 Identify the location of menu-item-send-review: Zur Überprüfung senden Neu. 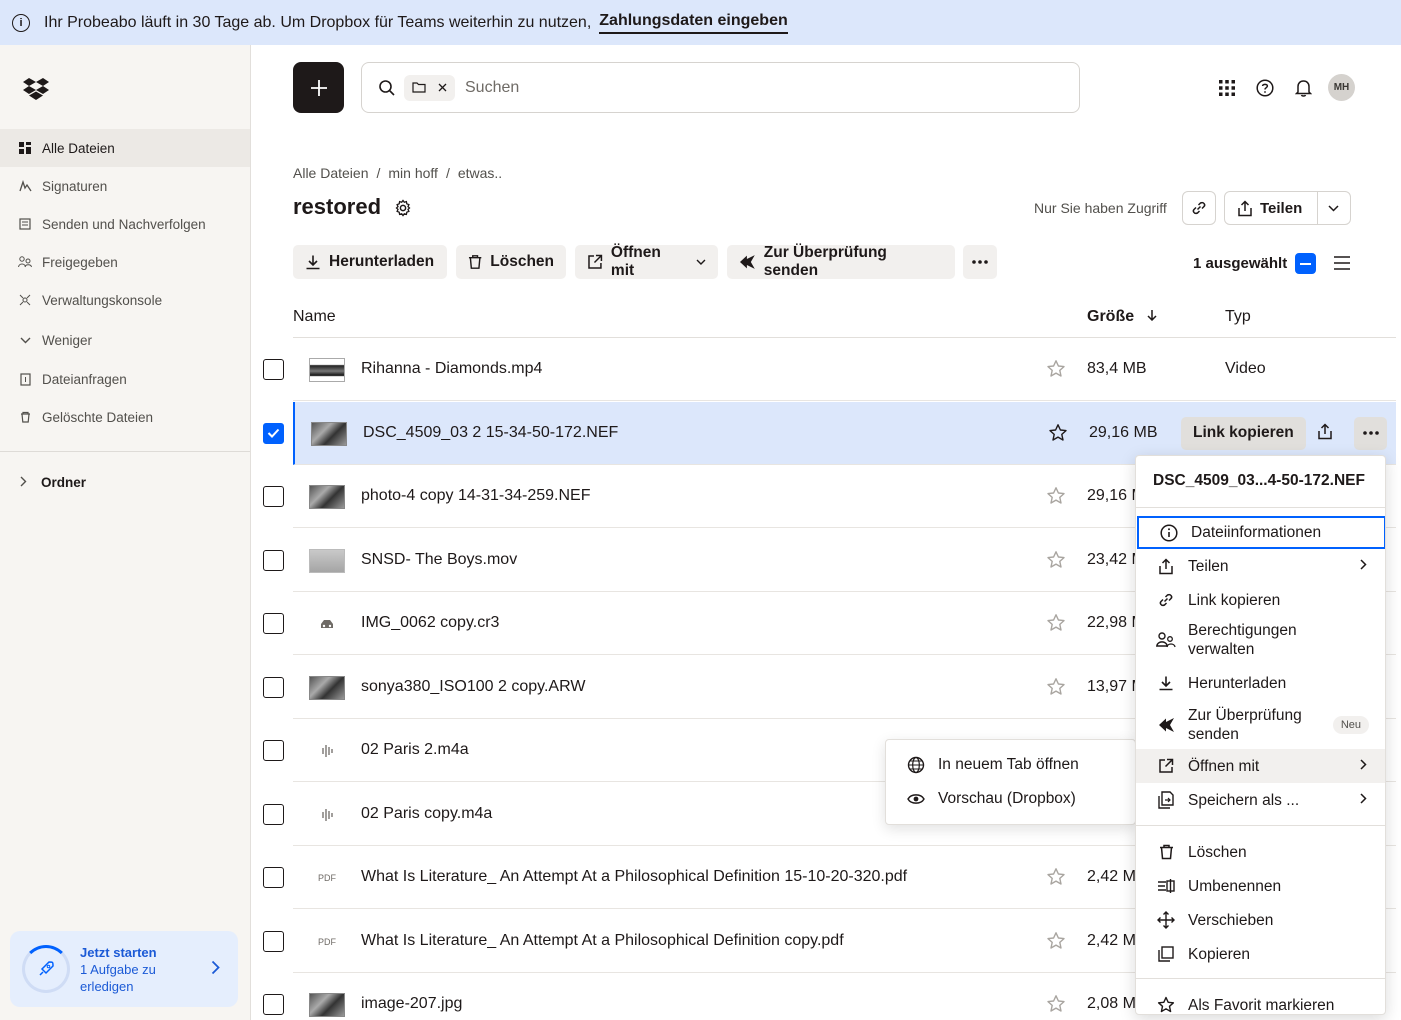
(1260, 725).